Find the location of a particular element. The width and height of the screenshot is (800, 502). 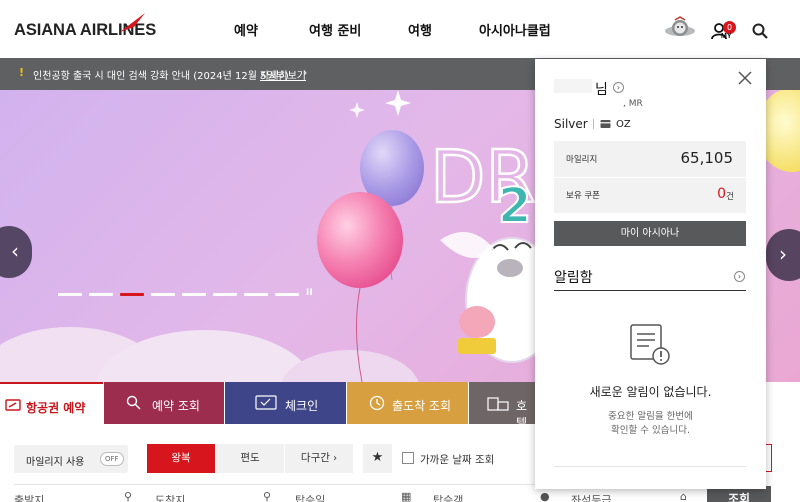

my-asiana-button: 마이 아시아나 is located at coordinates (650, 233).